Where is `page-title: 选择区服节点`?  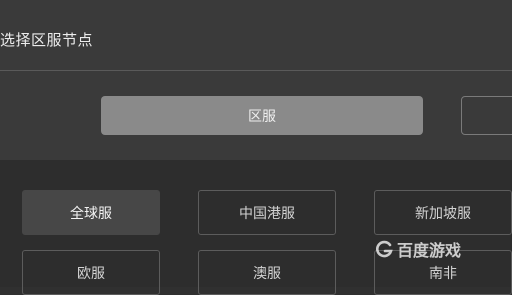
page-title: 选择区服节点 is located at coordinates (47, 40).